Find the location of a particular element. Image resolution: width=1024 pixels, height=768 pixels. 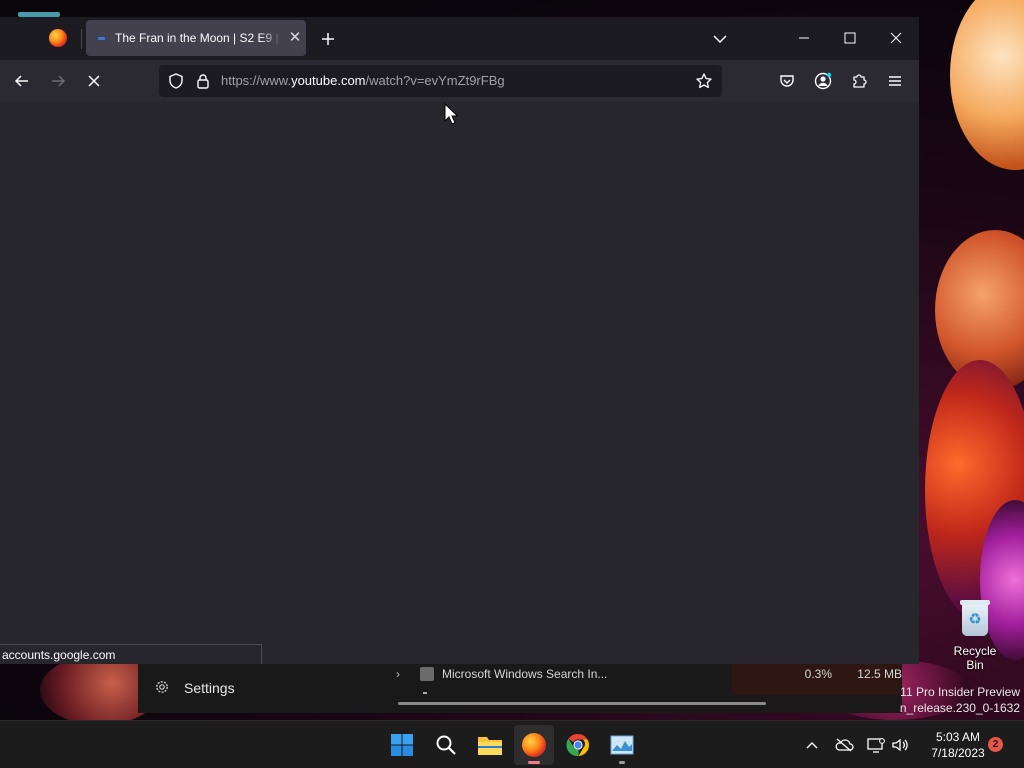

clock: 5:03 AM 7/18/2023 is located at coordinates (958, 745).